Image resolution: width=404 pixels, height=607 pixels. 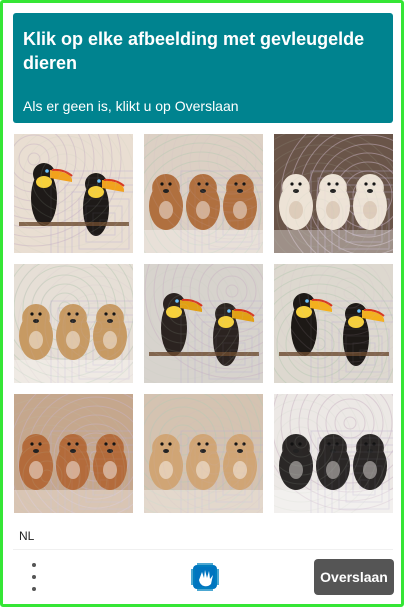 I want to click on skip-button: Overslaan, so click(x=354, y=577).